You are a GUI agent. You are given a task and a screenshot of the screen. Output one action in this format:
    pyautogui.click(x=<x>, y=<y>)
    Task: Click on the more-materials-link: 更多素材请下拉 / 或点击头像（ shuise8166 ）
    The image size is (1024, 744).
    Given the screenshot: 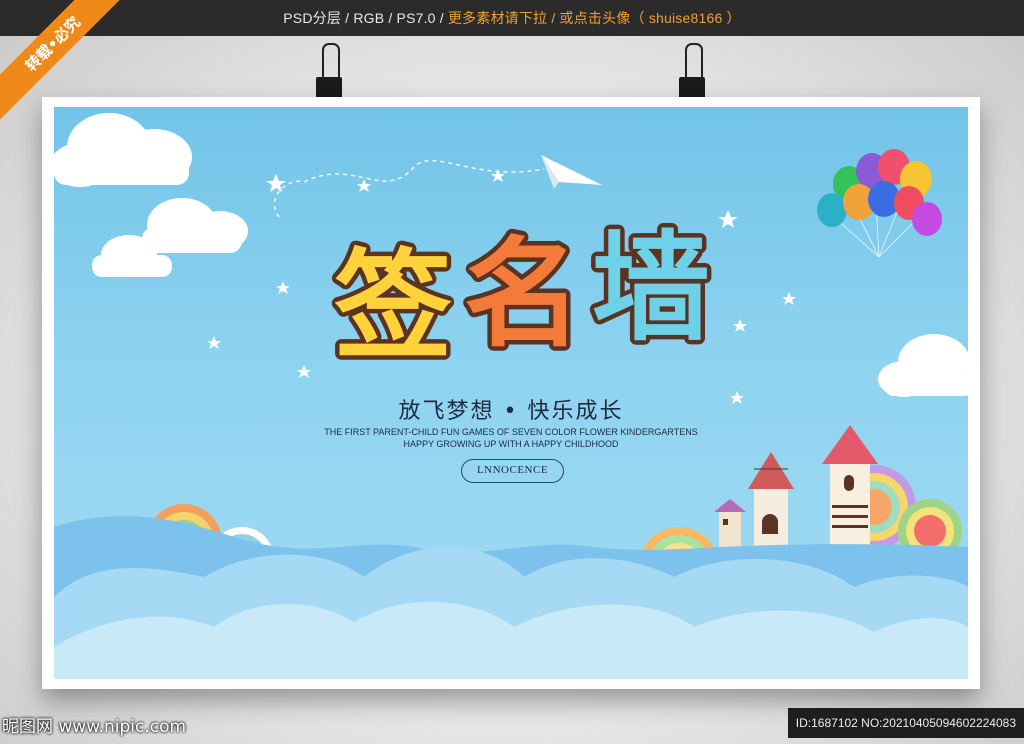 What is the action you would take?
    pyautogui.click(x=594, y=18)
    